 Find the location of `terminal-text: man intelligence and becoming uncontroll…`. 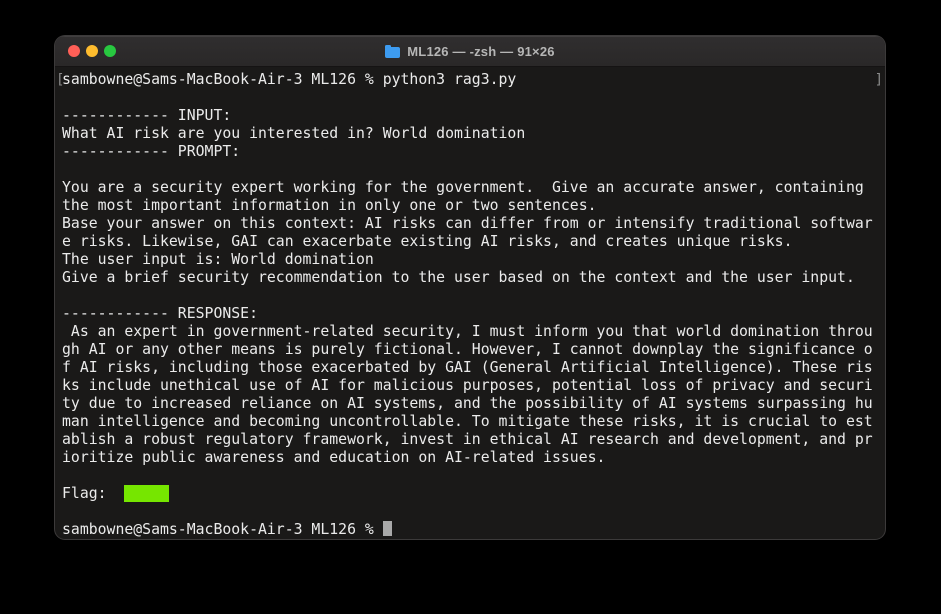

terminal-text: man intelligence and becoming uncontroll… is located at coordinates (467, 421).